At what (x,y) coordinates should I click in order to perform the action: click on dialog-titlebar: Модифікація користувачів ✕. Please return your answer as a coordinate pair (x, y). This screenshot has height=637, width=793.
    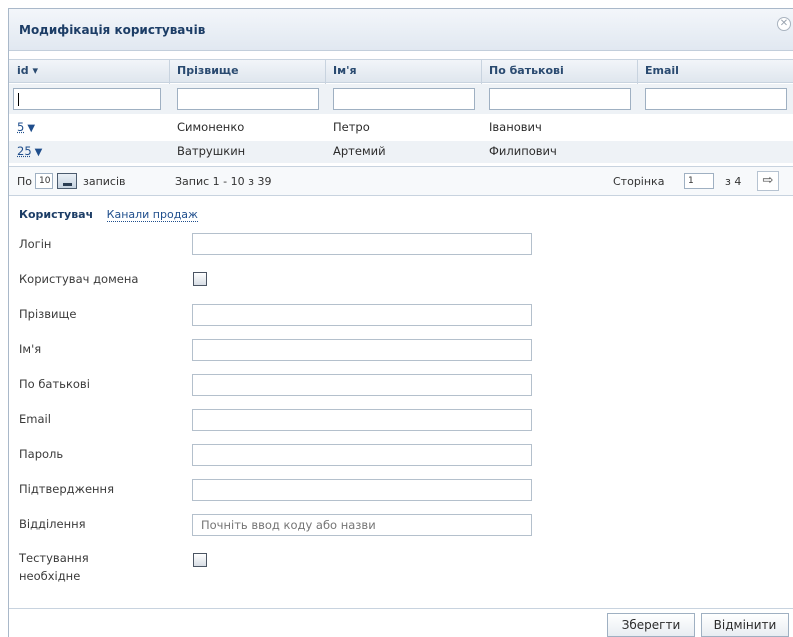
    Looking at the image, I should click on (401, 30).